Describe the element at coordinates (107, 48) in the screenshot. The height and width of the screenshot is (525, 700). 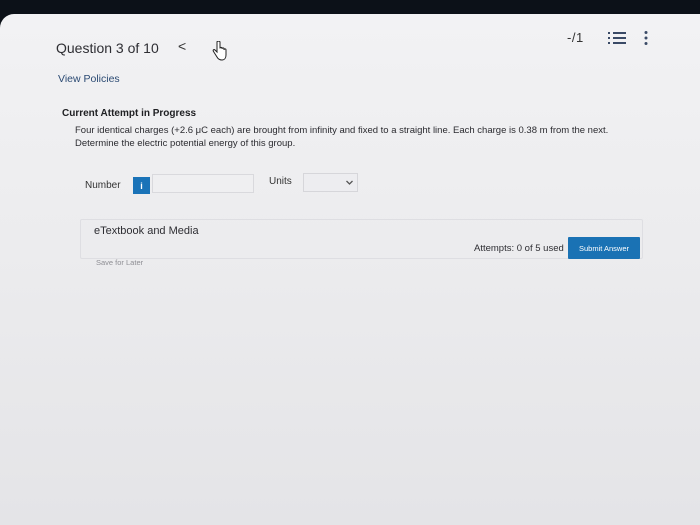
I see `question-counter: Question 3 of 10` at that location.